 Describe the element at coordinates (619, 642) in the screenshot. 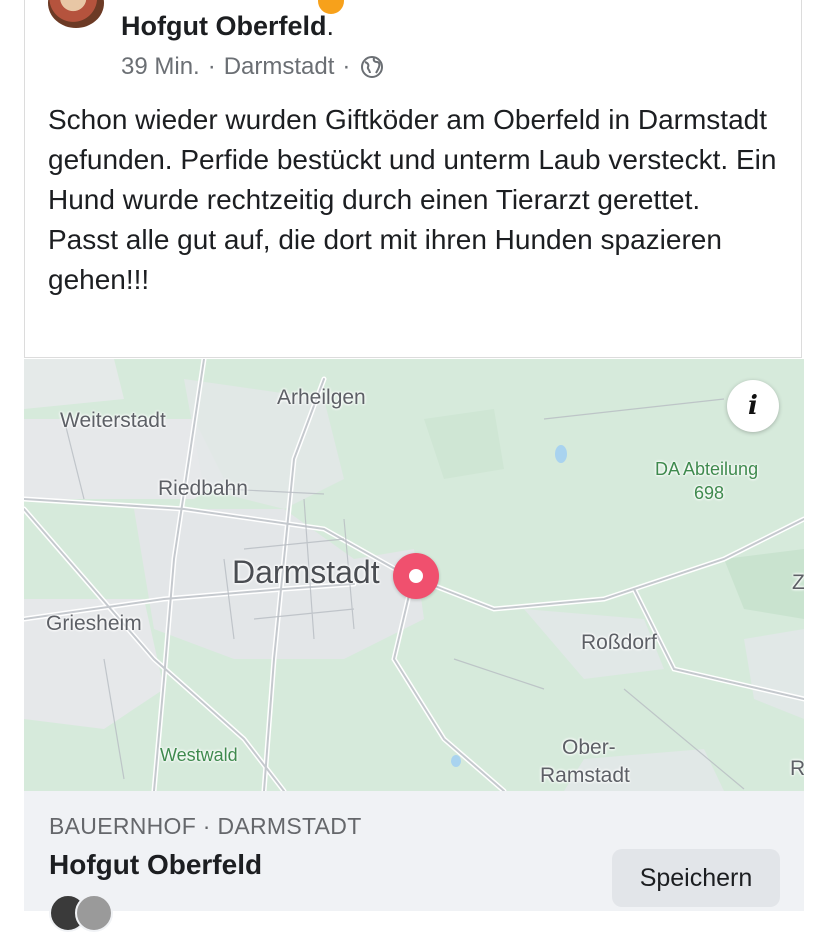

I see `map-label-rossdorf: Roßdorf` at that location.